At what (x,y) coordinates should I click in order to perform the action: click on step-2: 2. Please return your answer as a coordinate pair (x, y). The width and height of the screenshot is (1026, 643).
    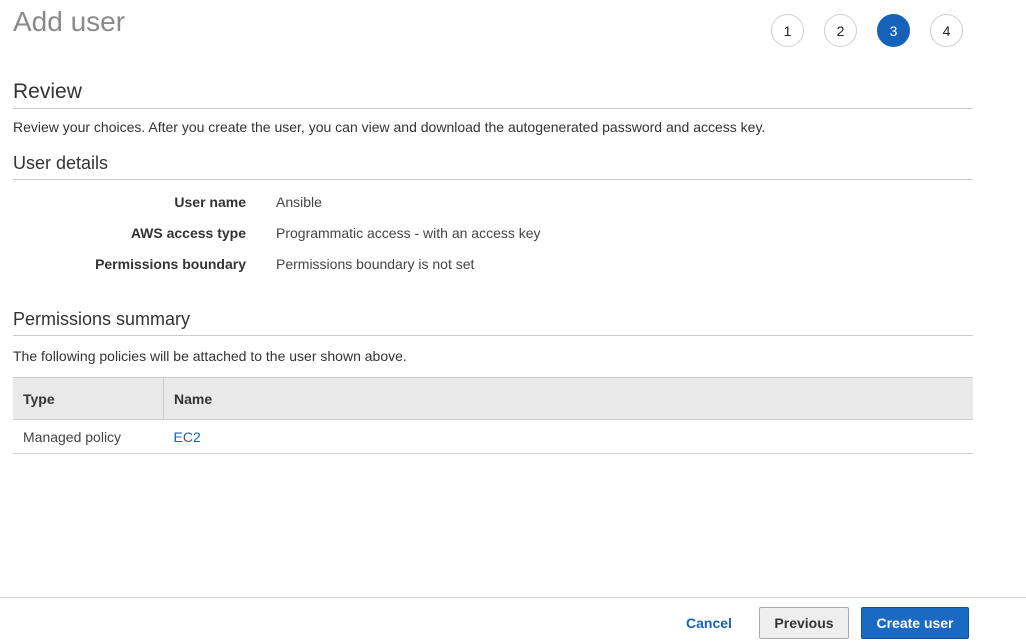
    Looking at the image, I should click on (840, 30).